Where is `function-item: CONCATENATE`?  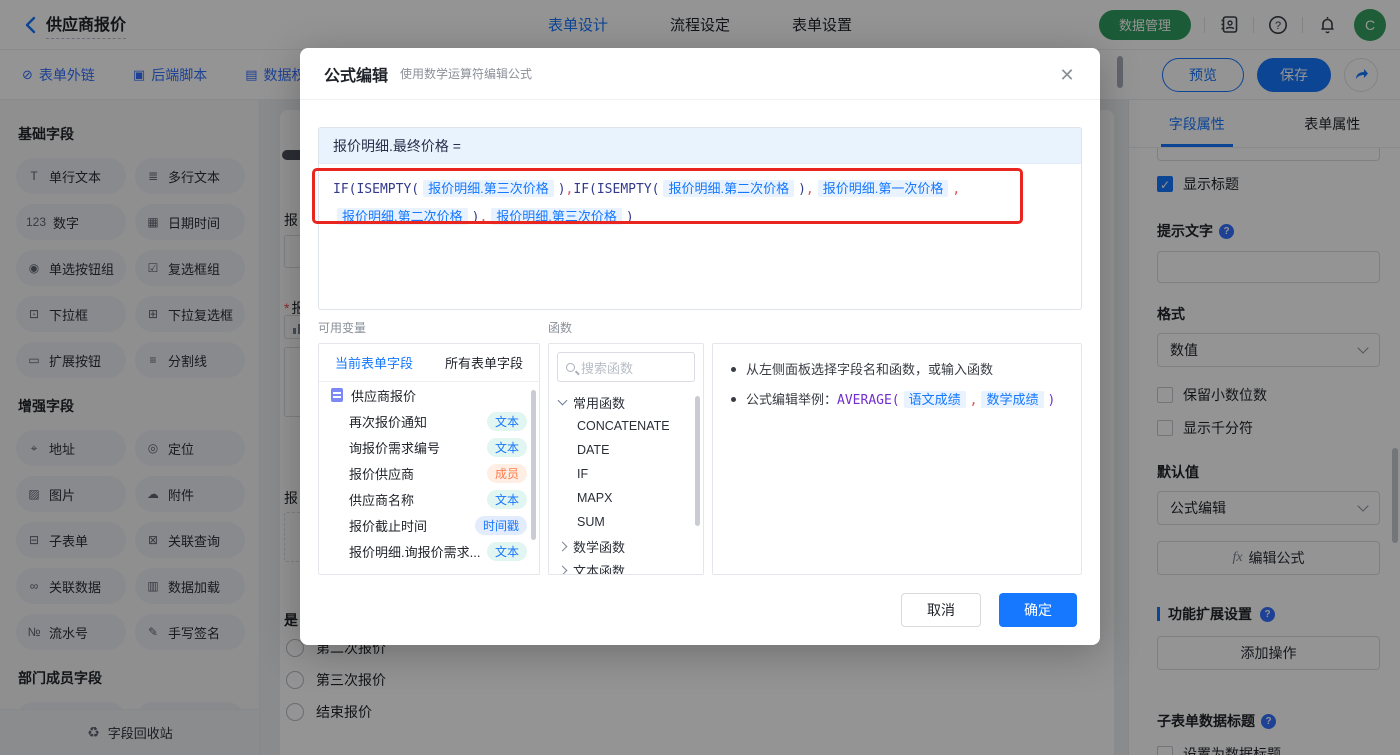 function-item: CONCATENATE is located at coordinates (626, 426).